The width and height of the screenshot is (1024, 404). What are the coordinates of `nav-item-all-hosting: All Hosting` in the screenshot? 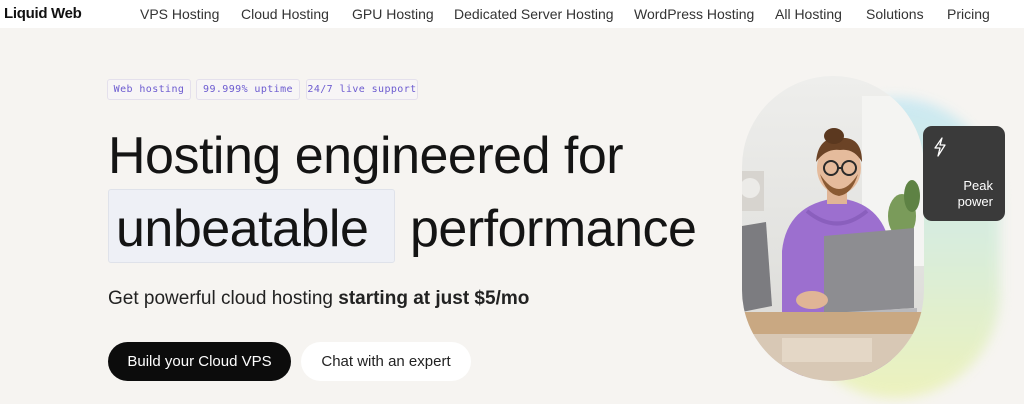 It's located at (808, 14).